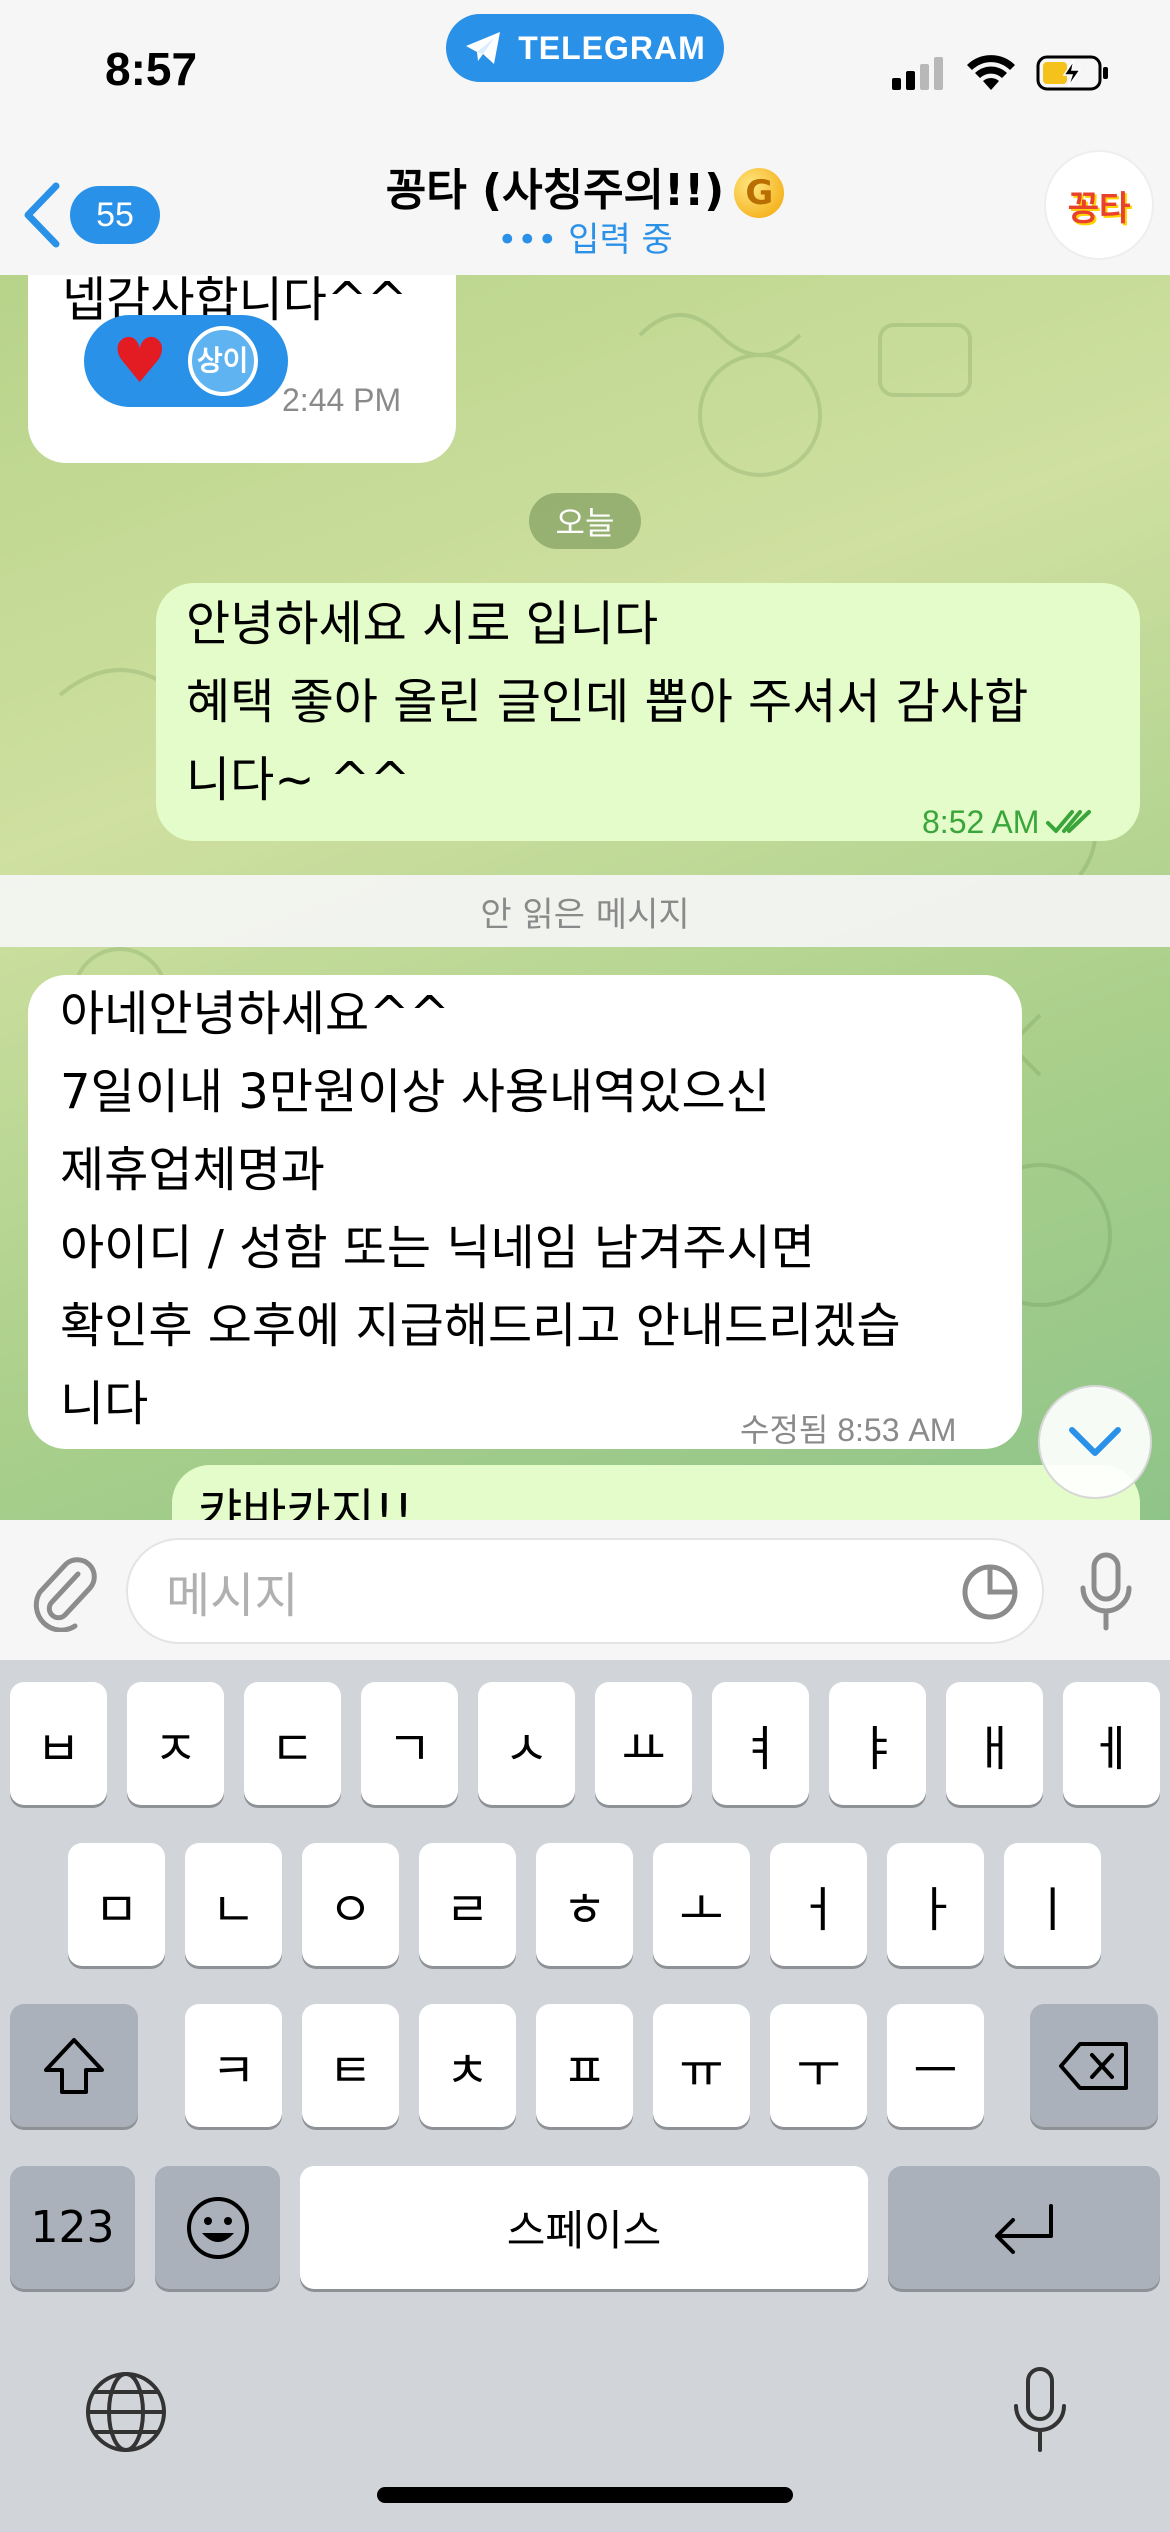 This screenshot has width=1170, height=2532. Describe the element at coordinates (555, 190) in the screenshot. I see `chat-title-text: 꽁타 (사칭주의!!)` at that location.